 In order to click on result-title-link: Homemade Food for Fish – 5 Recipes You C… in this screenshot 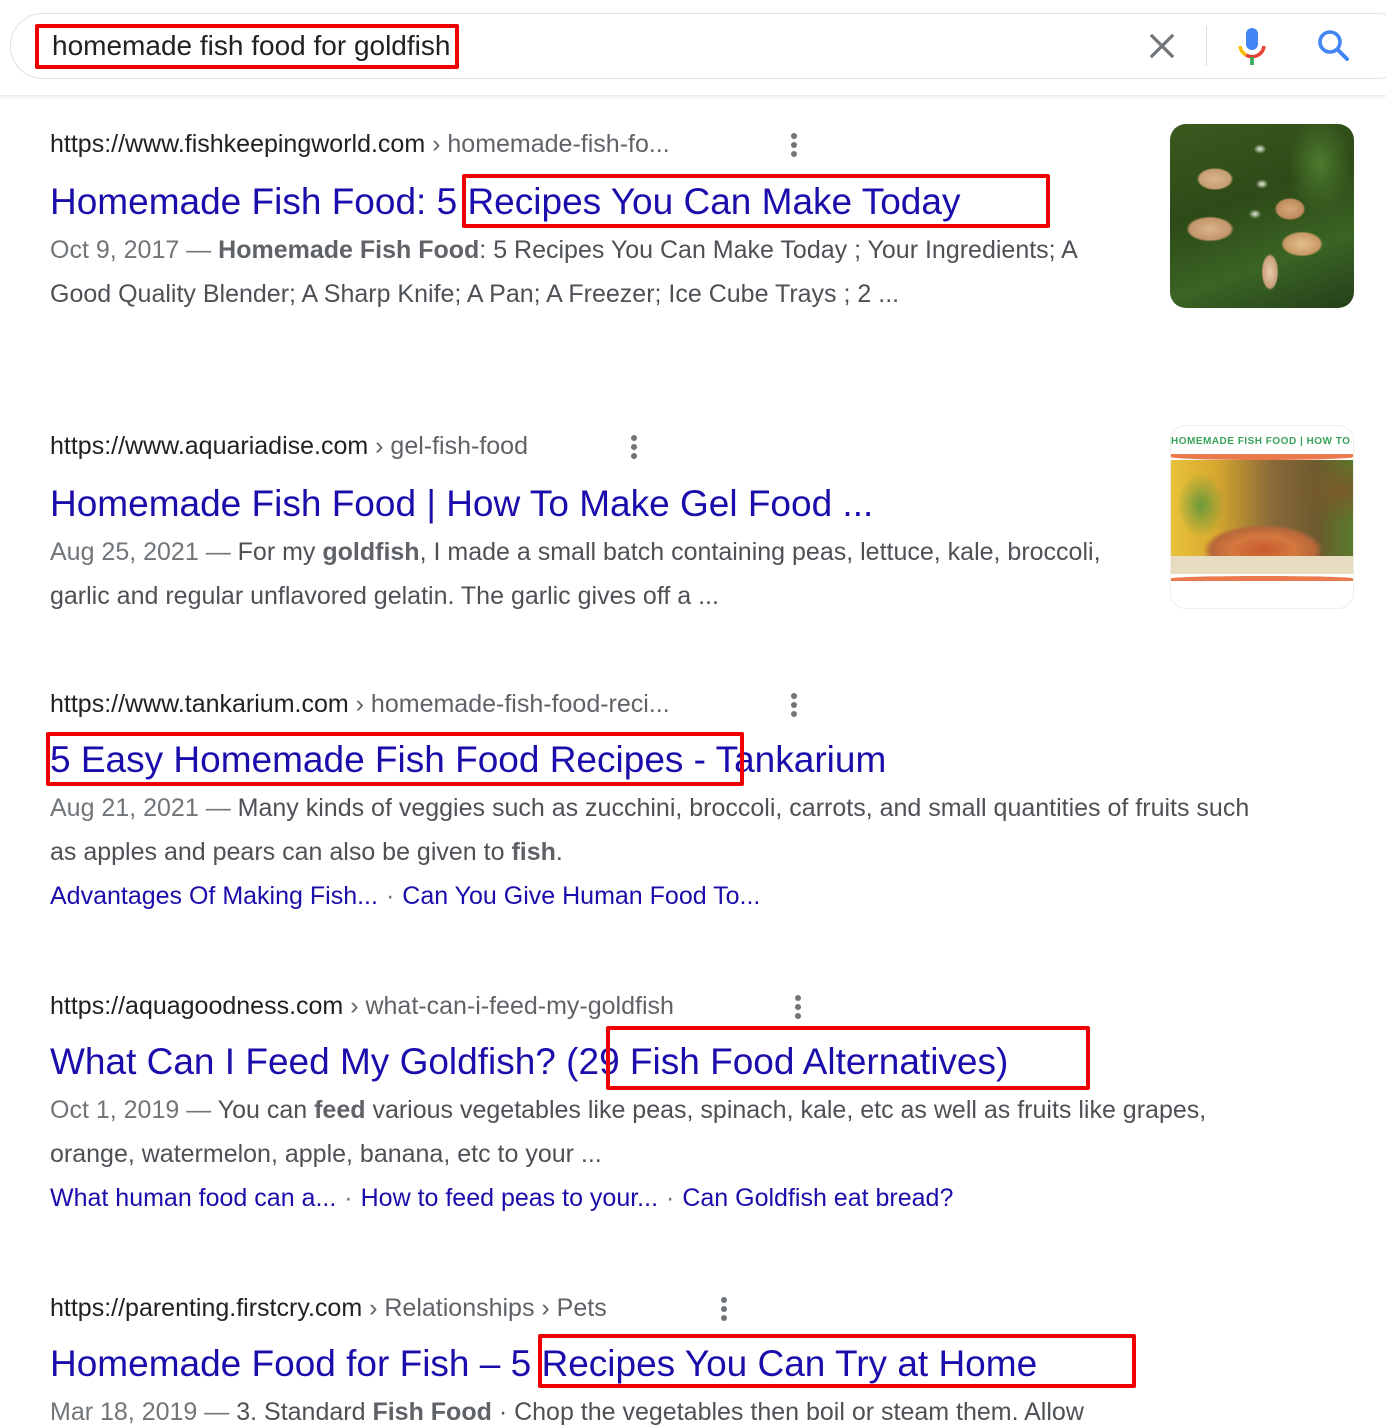, I will do `click(543, 1363)`.